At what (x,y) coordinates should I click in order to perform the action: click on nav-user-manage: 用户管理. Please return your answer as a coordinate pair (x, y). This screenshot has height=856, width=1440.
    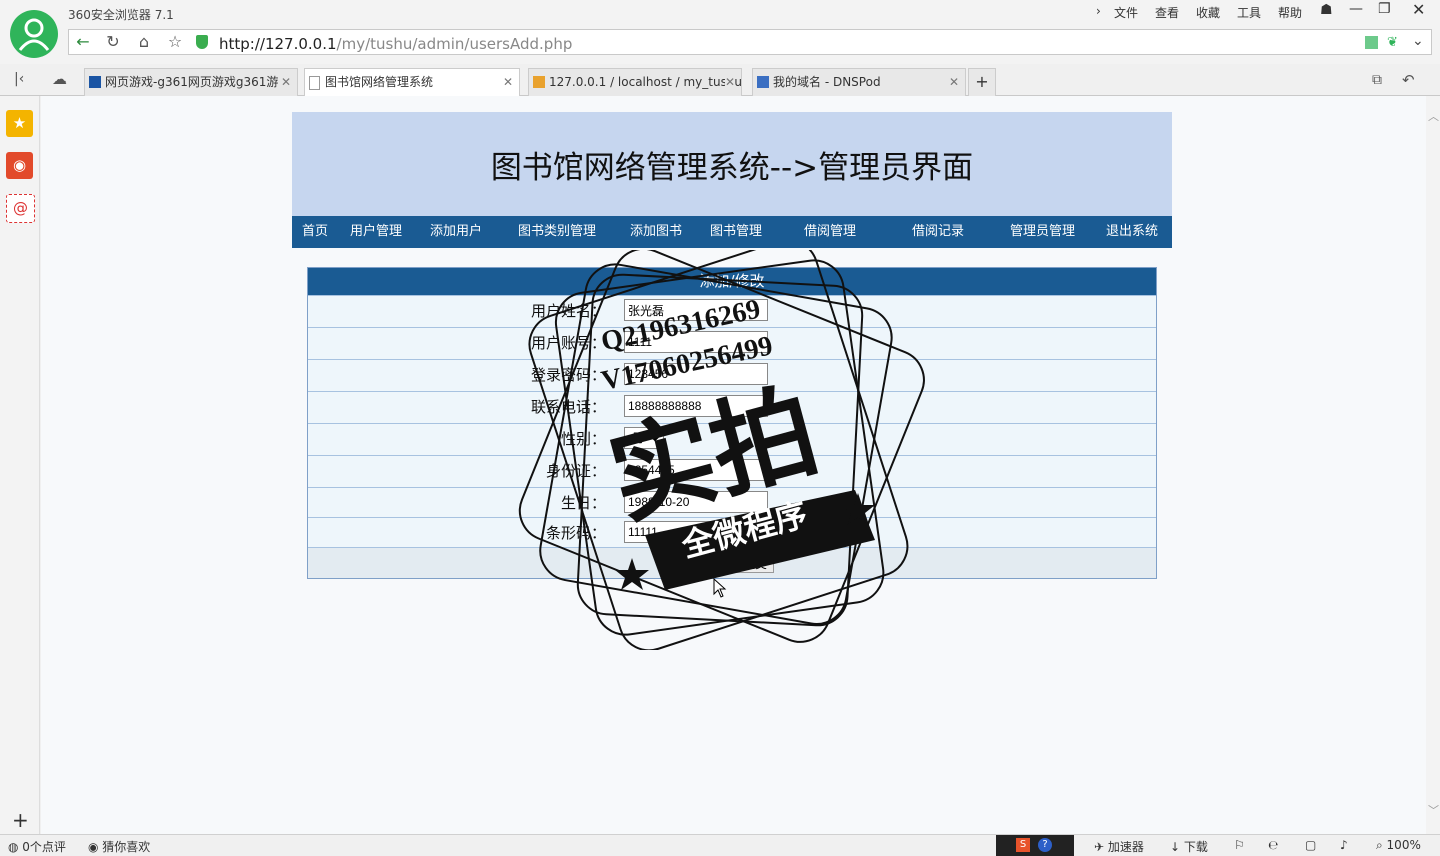
    Looking at the image, I should click on (376, 232).